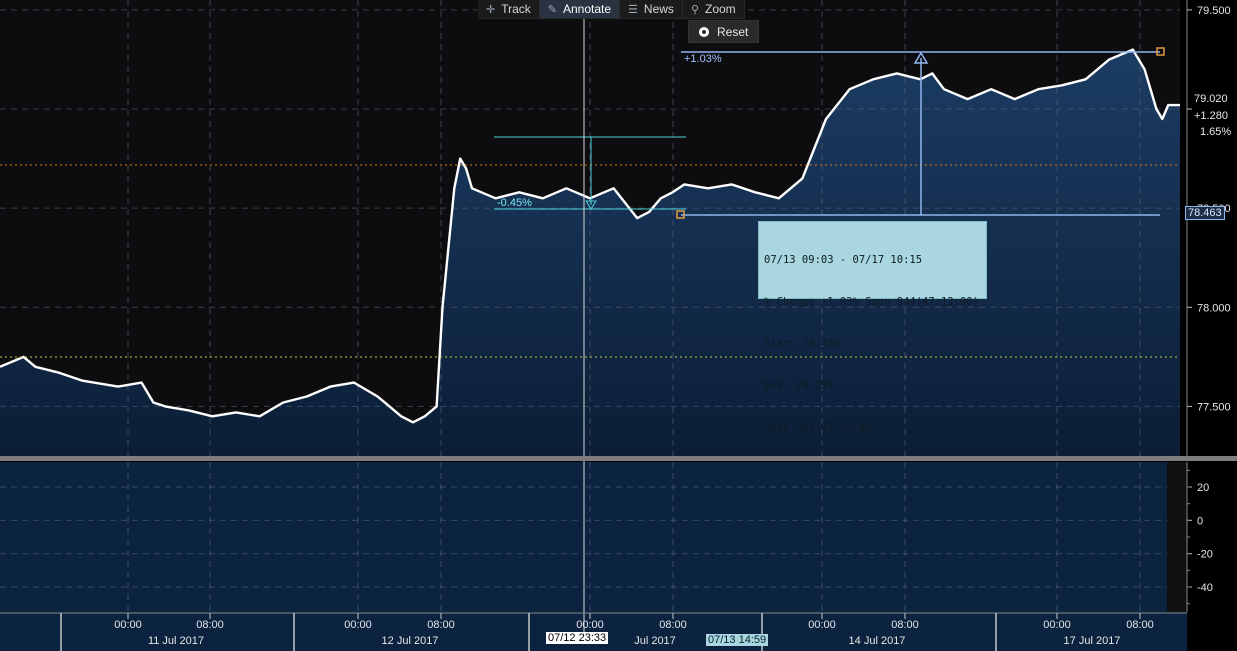 The width and height of the screenshot is (1237, 651). I want to click on x-day-label-1: 12 Jul 2017, so click(410, 641).